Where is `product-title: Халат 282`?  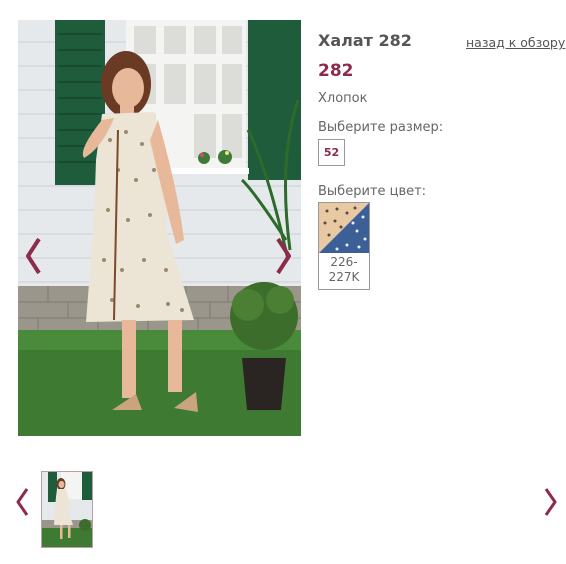
product-title: Халат 282 is located at coordinates (365, 40).